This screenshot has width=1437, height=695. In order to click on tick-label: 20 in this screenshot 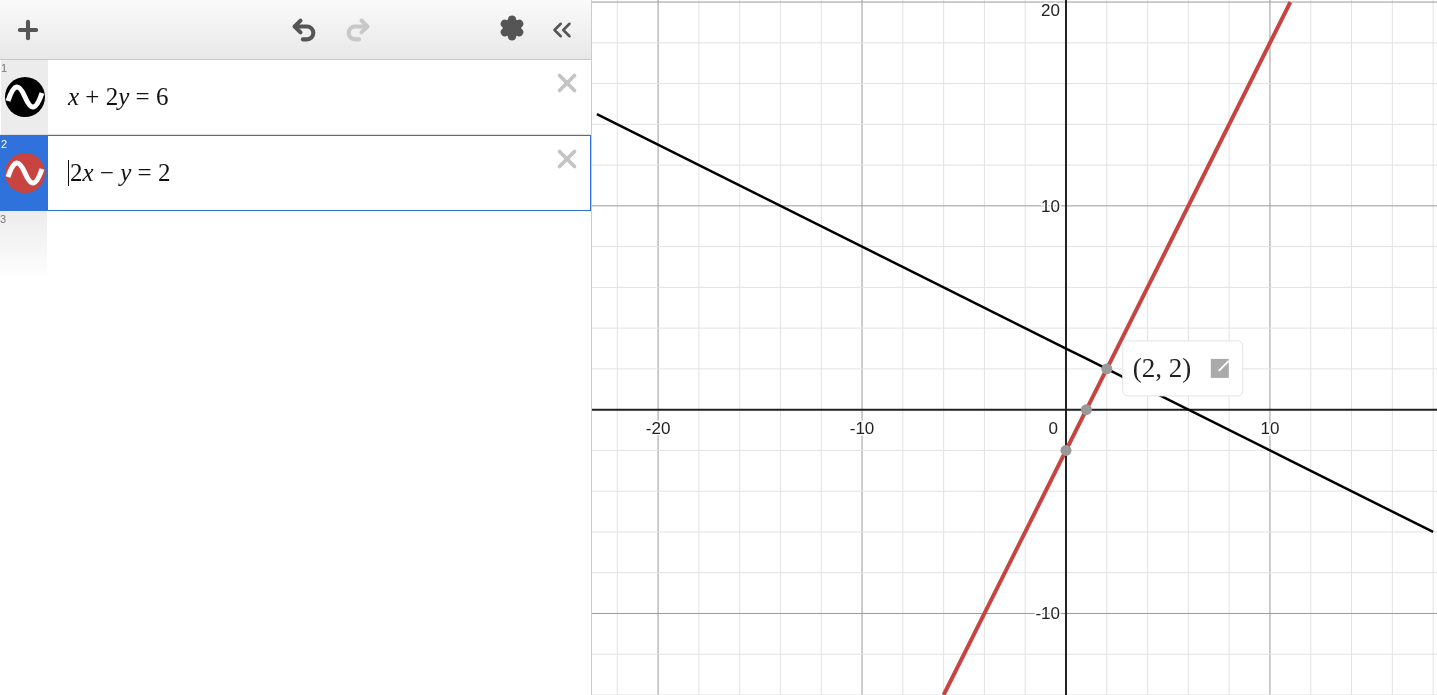, I will do `click(1050, 10)`.